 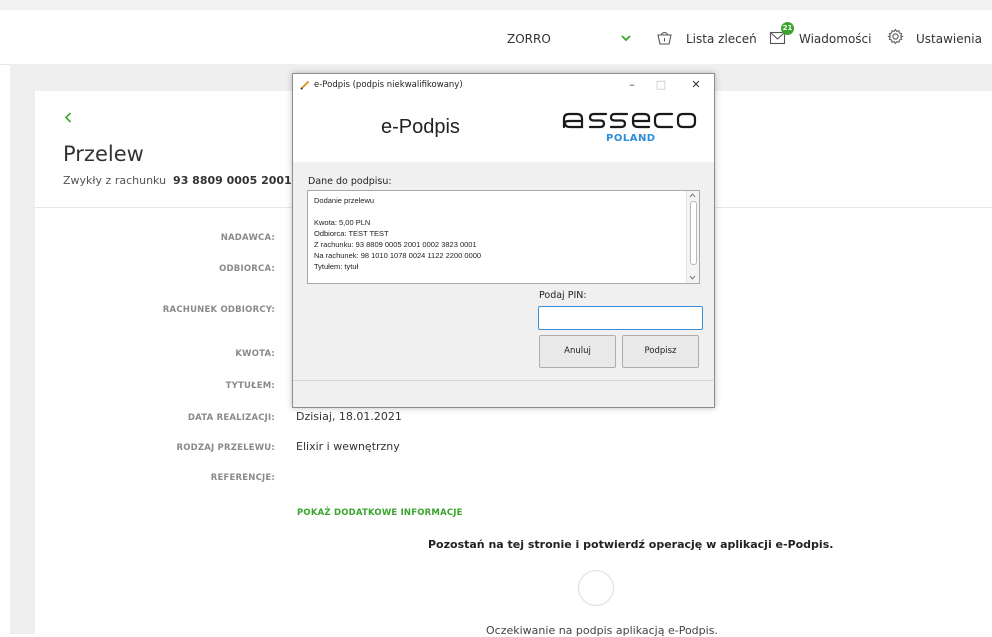 I want to click on dialog-heading: e-Podpis, so click(x=420, y=127).